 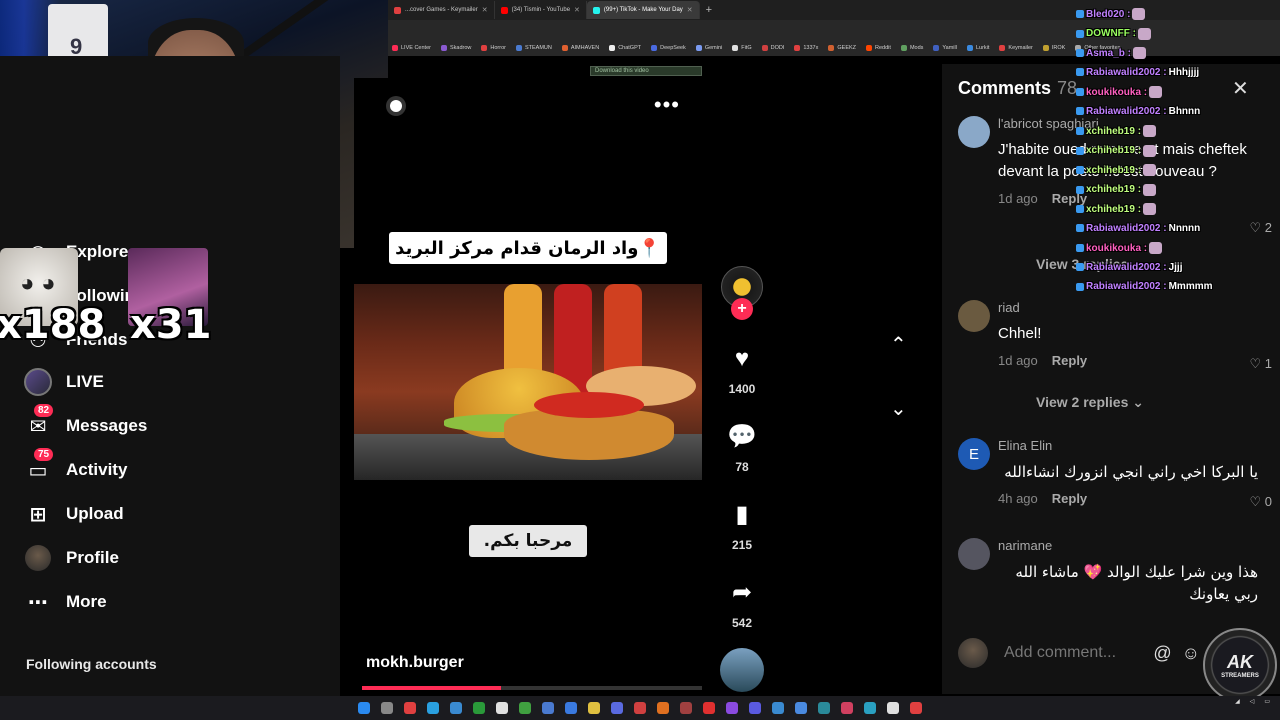 What do you see at coordinates (541, 10) in the screenshot?
I see `browser-tab-youtube: (34) Tismin - YouTube ✕` at bounding box center [541, 10].